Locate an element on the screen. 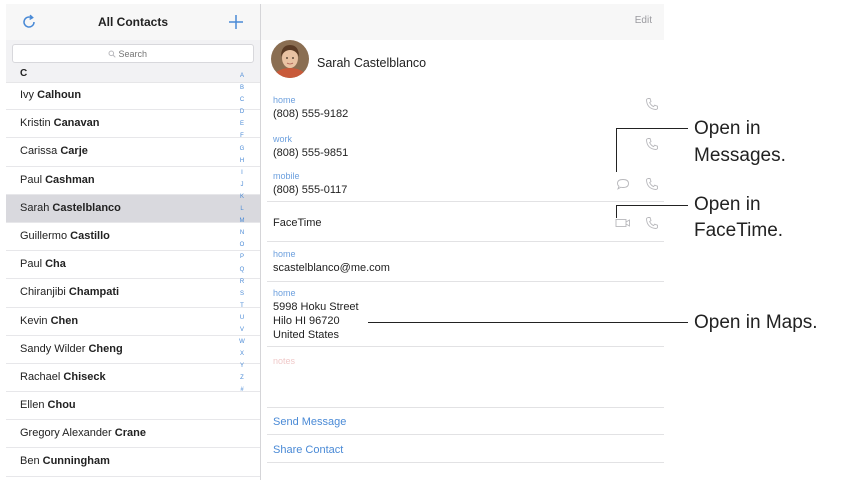 This screenshot has height=484, width=842. facetime-audio-icon is located at coordinates (652, 223).